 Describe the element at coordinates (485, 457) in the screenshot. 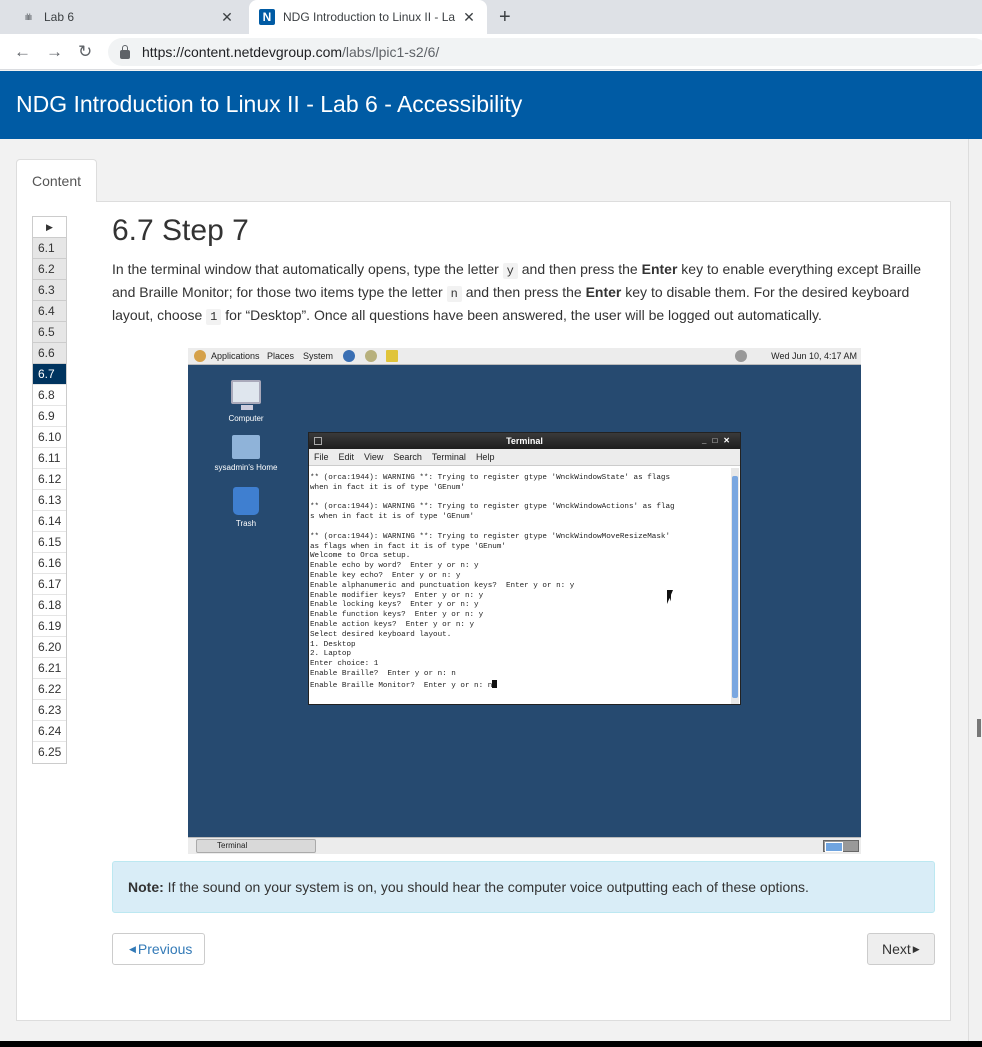

I see `terminal-menu-help: Help` at that location.